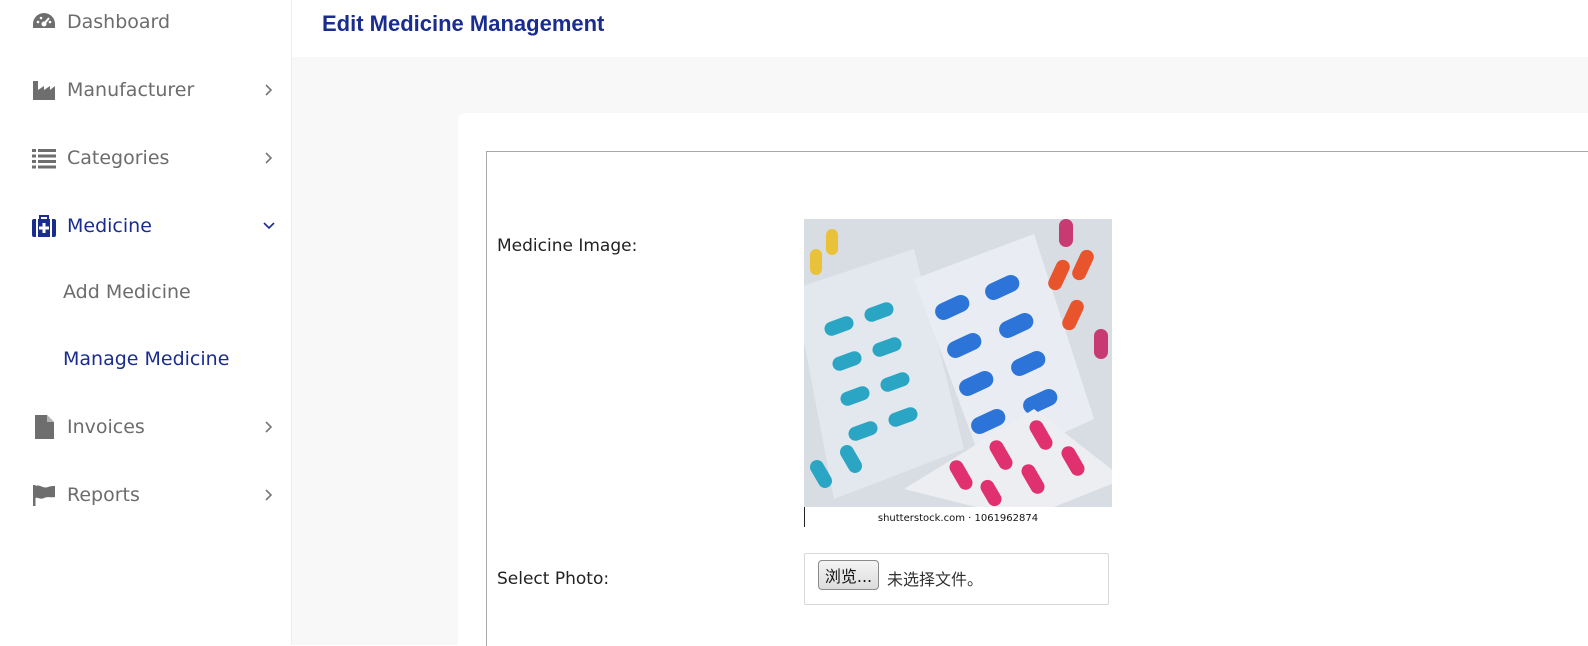 The height and width of the screenshot is (646, 1588). What do you see at coordinates (958, 518) in the screenshot?
I see `image-caption: shutterstock.com · 1061962874` at bounding box center [958, 518].